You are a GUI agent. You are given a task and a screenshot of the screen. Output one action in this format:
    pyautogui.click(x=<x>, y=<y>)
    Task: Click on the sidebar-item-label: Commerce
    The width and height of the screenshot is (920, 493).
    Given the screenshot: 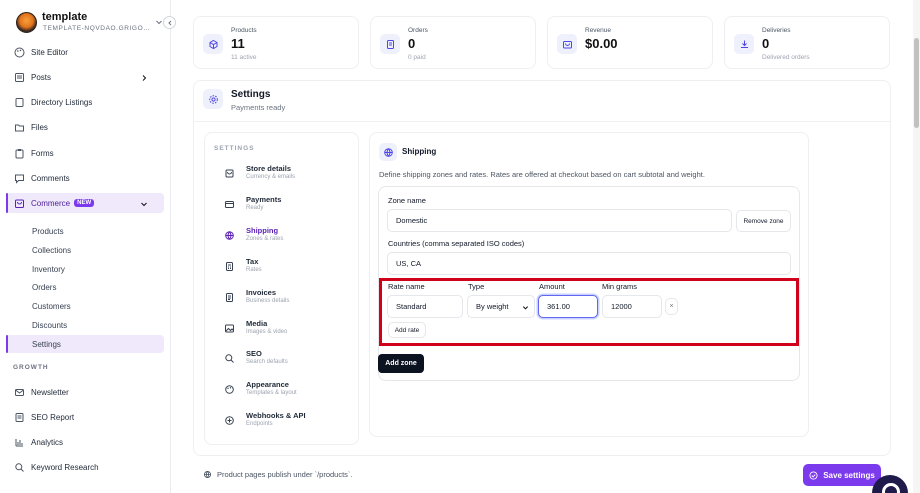 What is the action you would take?
    pyautogui.click(x=51, y=203)
    